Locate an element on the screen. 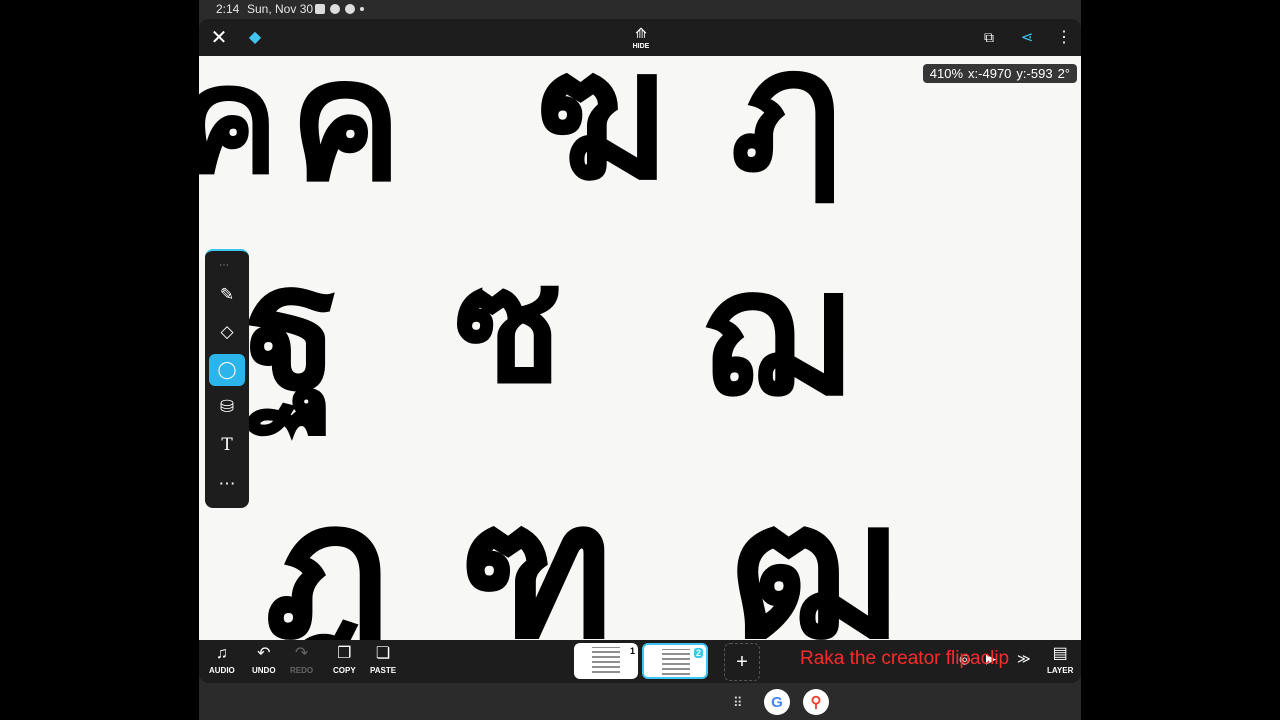  more-tools-icon: ⋯ is located at coordinates (227, 483).